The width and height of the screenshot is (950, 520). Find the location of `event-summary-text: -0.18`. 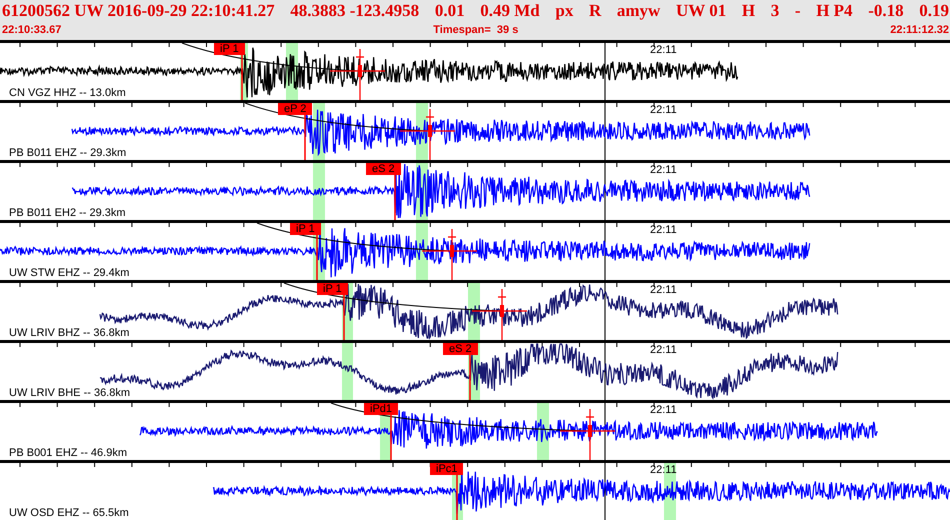

event-summary-text: -0.18 is located at coordinates (886, 10).